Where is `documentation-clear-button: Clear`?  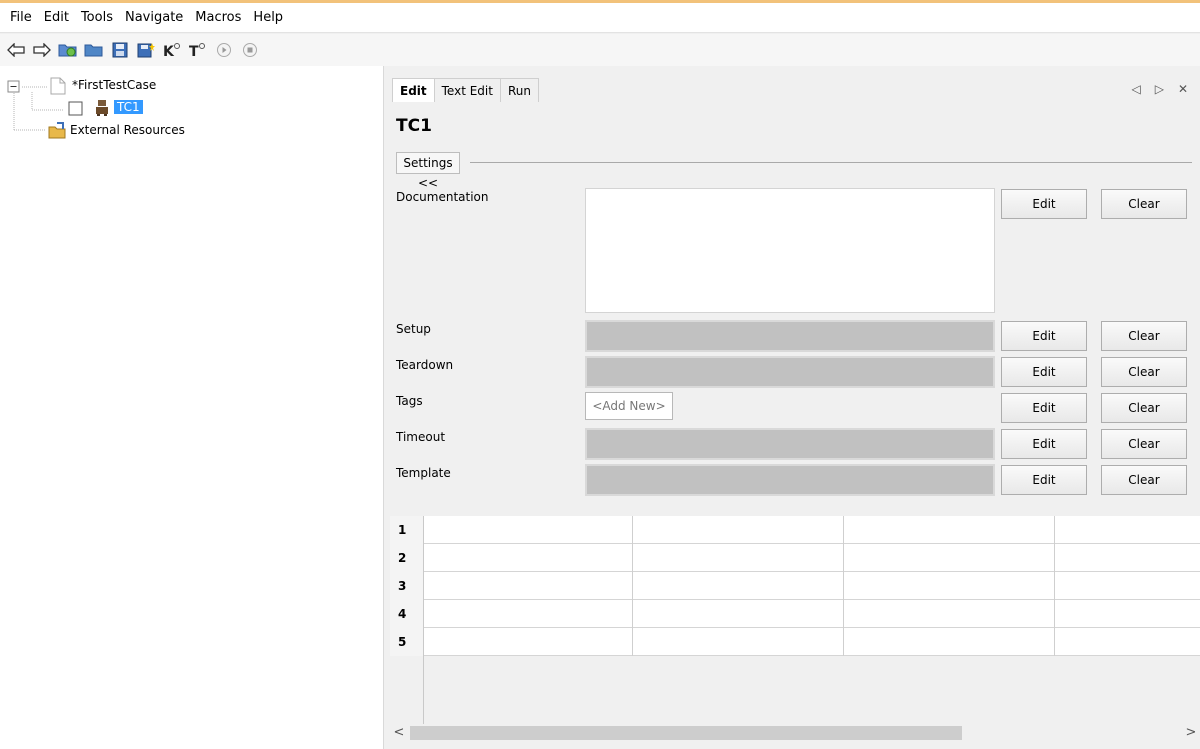
documentation-clear-button: Clear is located at coordinates (1144, 204).